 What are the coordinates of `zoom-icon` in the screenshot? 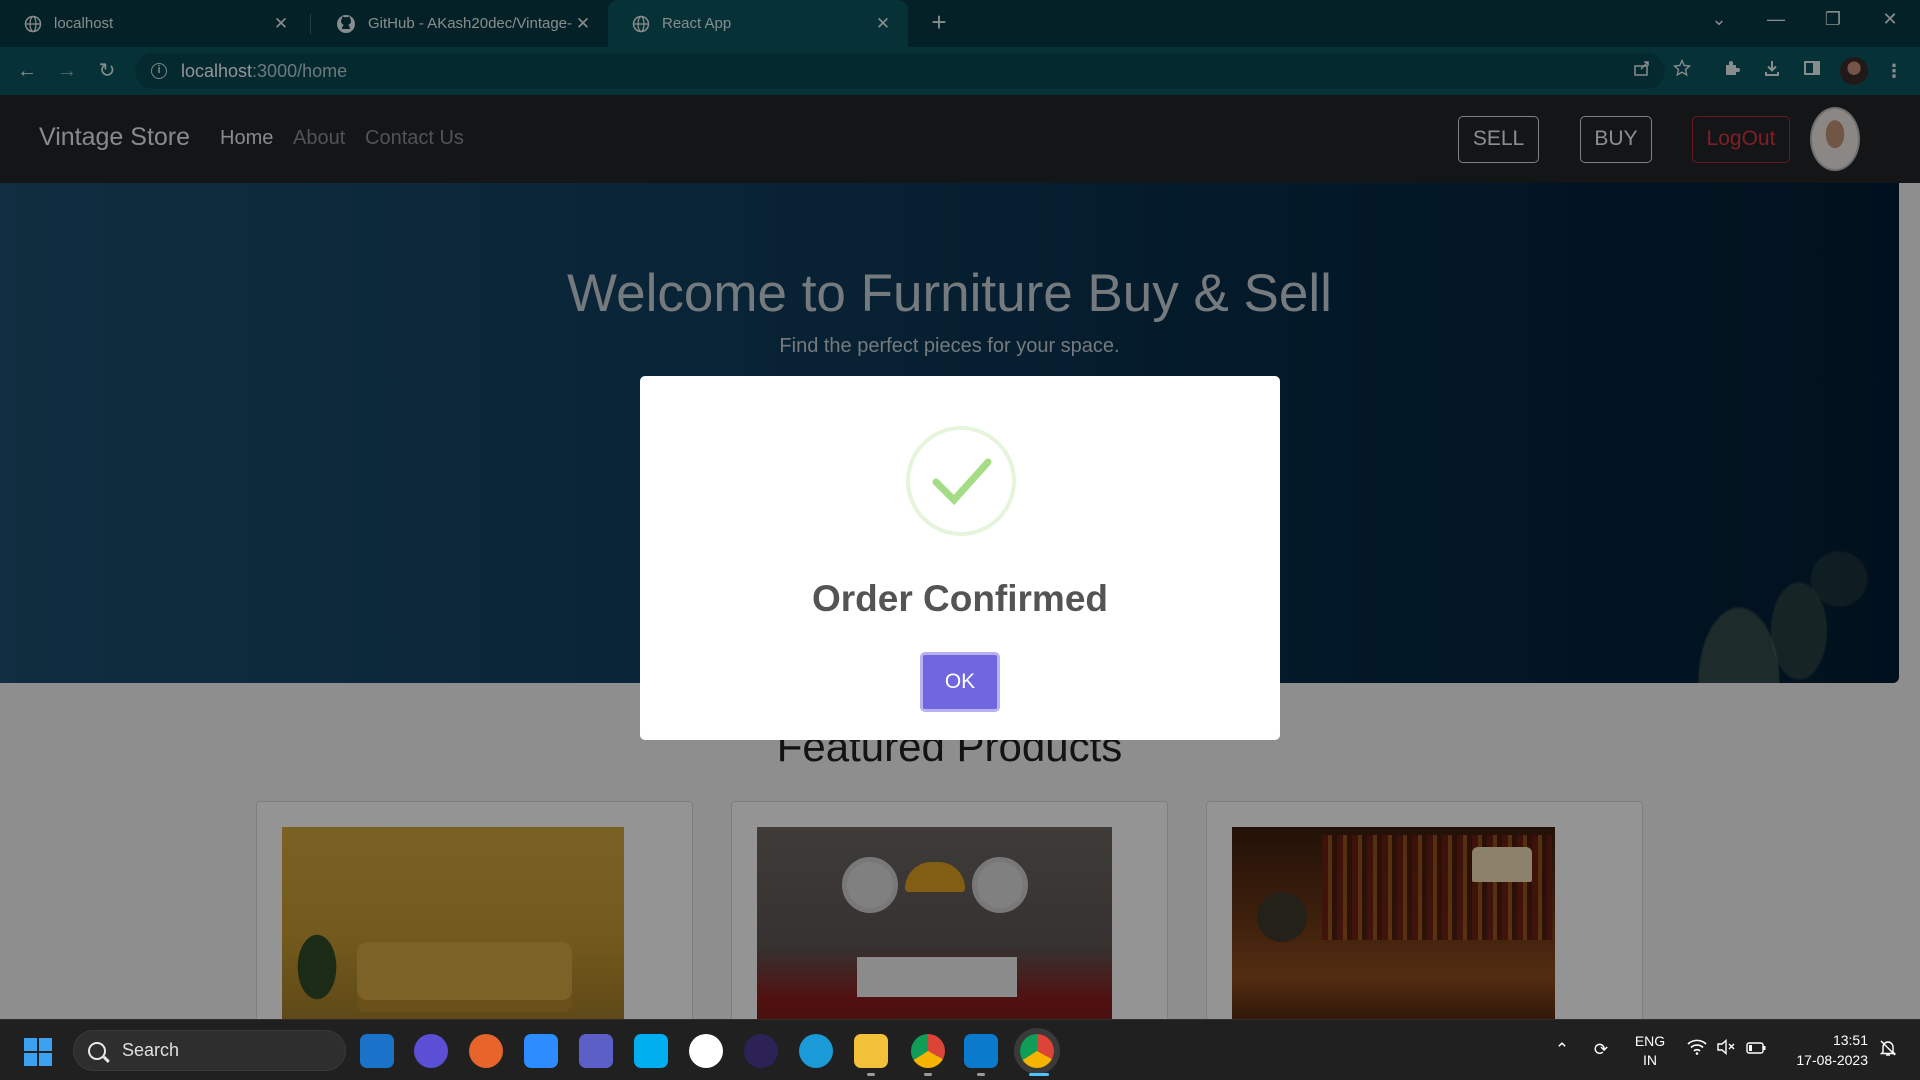 It's located at (541, 1051).